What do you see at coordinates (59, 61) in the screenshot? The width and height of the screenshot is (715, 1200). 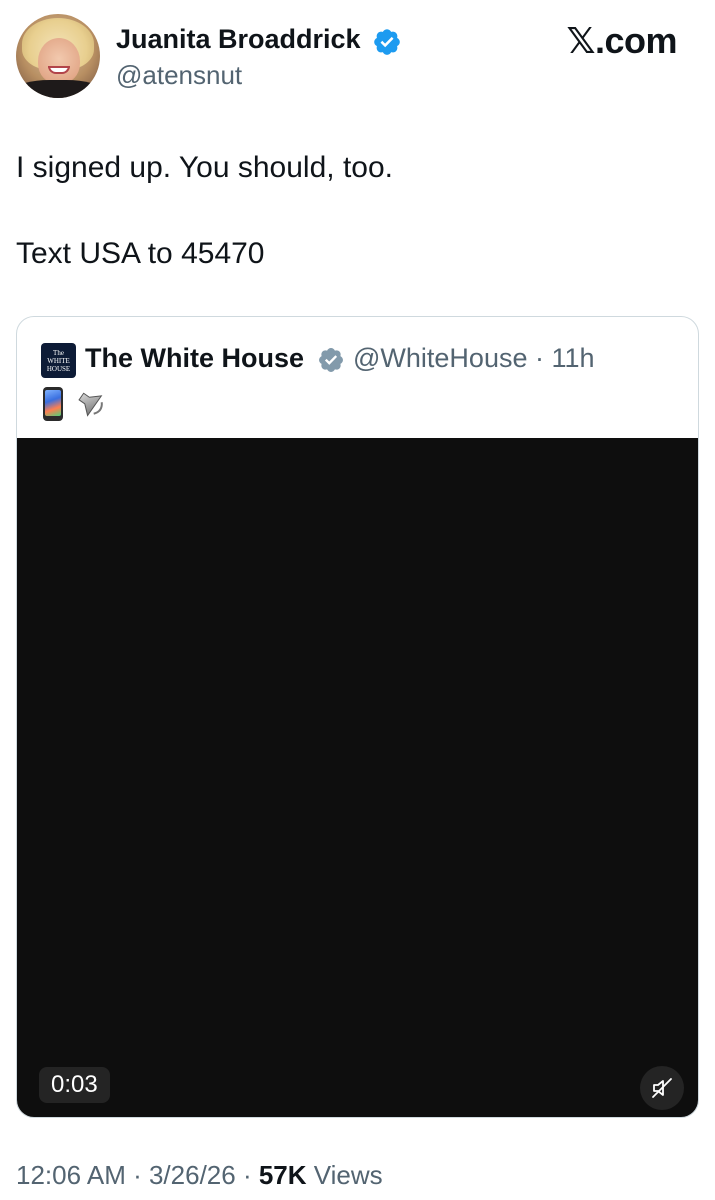 I see `avatar-face` at bounding box center [59, 61].